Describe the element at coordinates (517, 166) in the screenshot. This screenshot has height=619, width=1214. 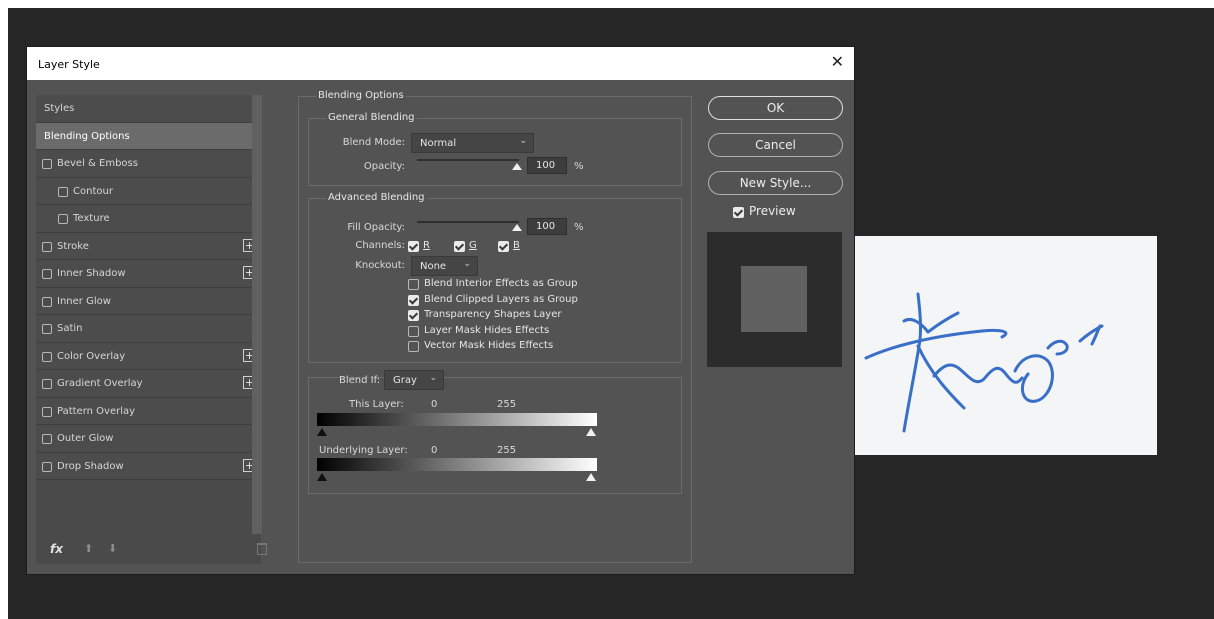
I see `opacity-slider-knob` at that location.